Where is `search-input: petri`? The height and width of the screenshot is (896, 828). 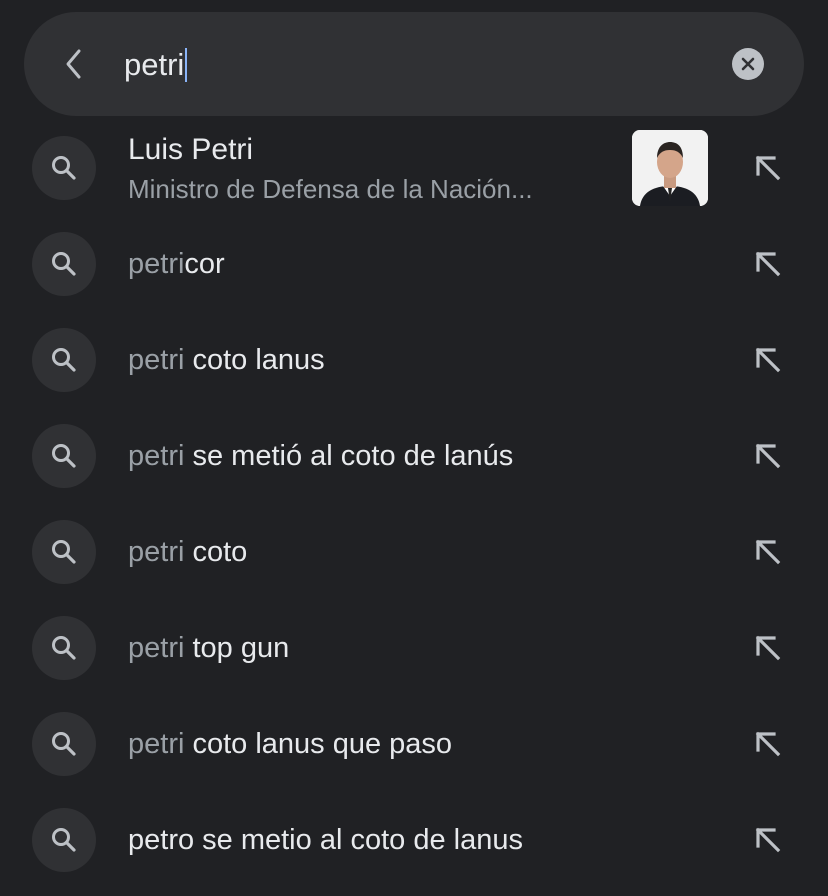
search-input: petri is located at coordinates (156, 65).